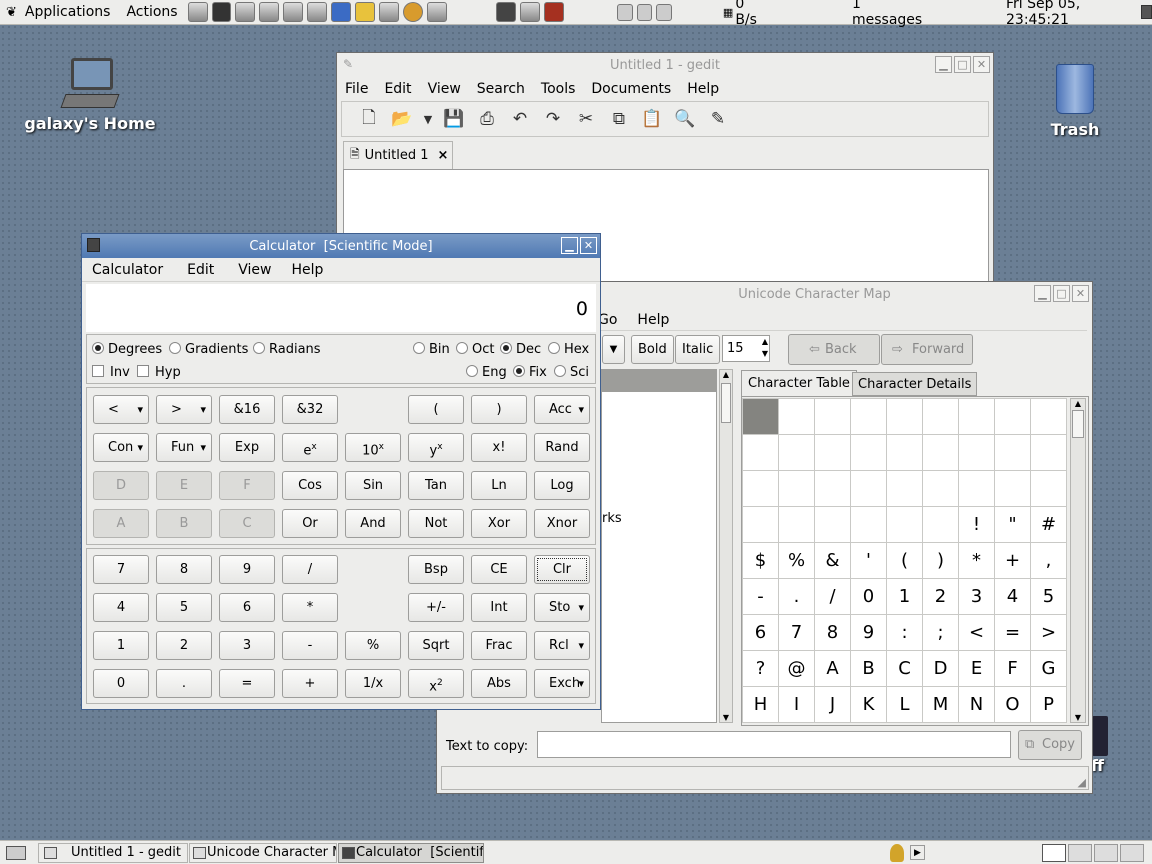  What do you see at coordinates (797, 633) in the screenshot?
I see `character-cell: 7` at bounding box center [797, 633].